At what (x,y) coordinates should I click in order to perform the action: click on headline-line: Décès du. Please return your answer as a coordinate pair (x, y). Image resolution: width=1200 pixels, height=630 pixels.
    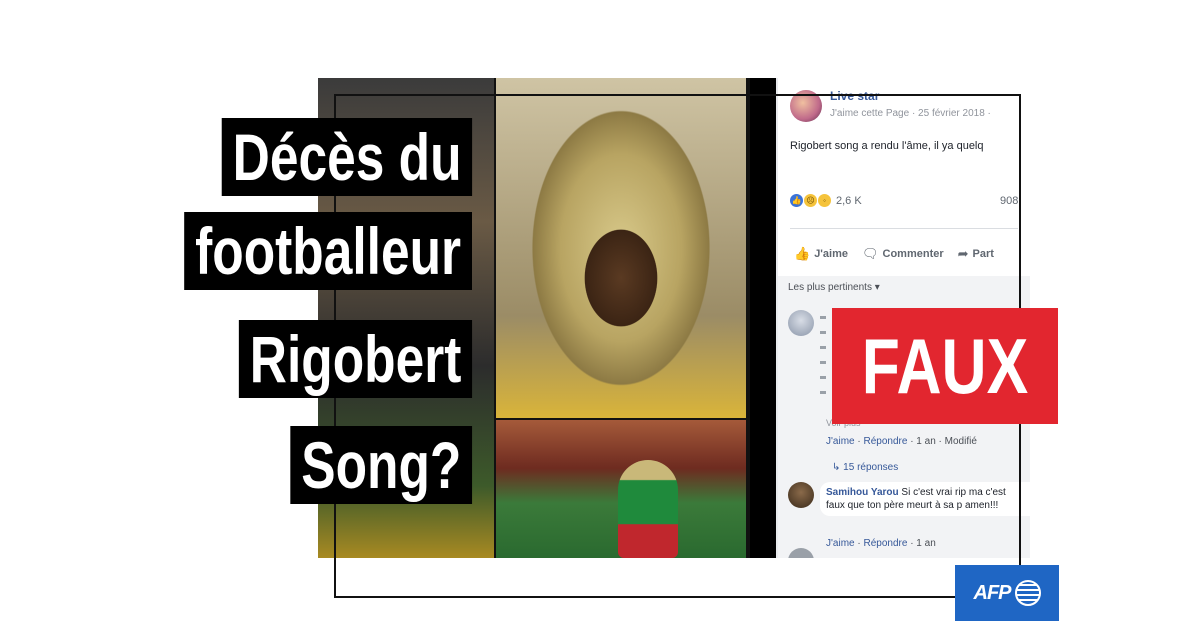
    Looking at the image, I should click on (346, 157).